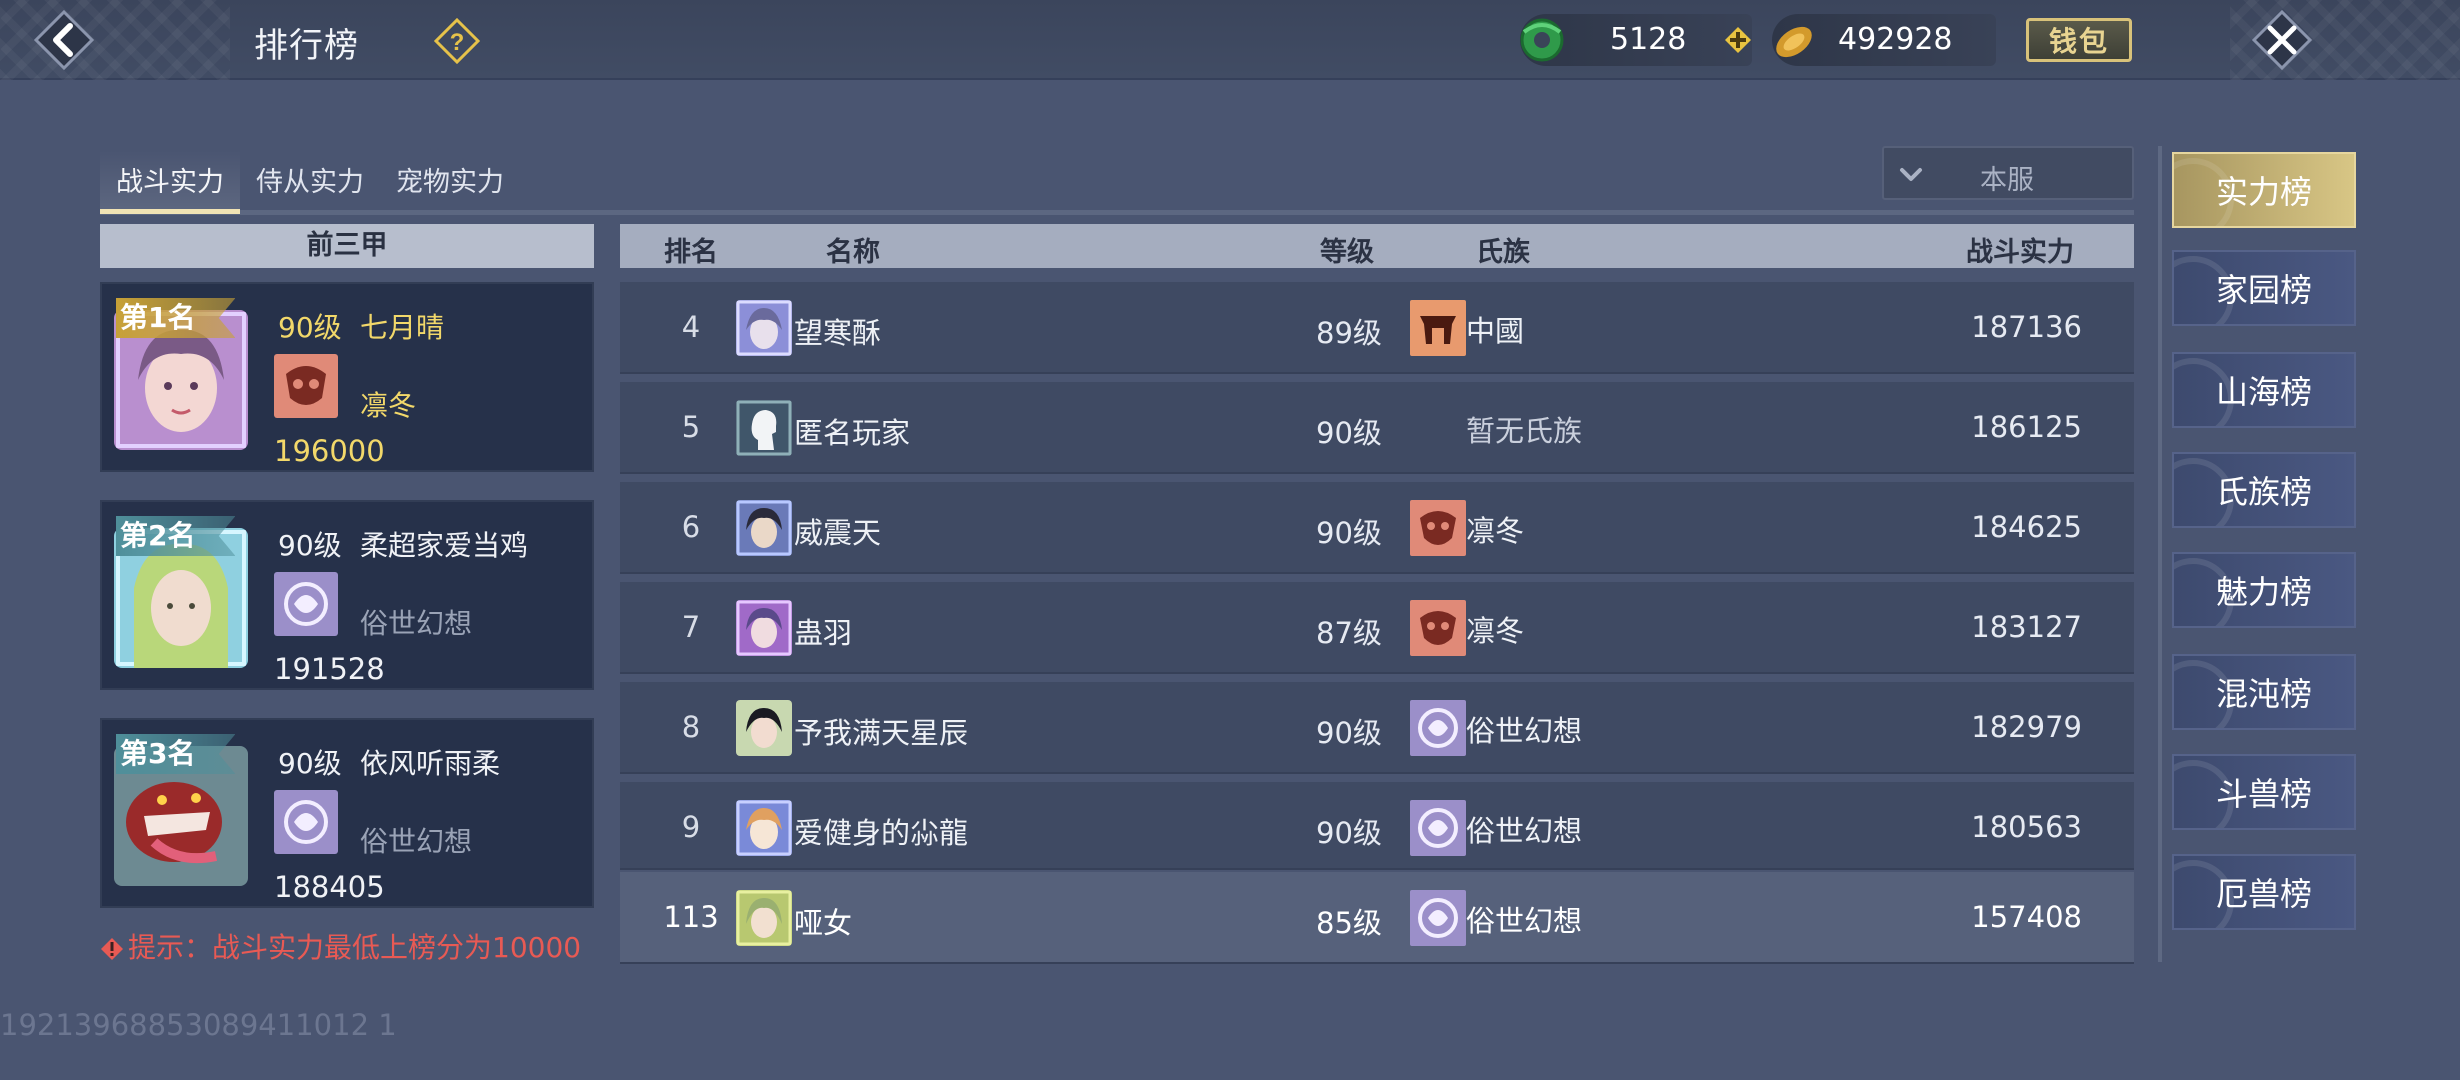 The height and width of the screenshot is (1080, 2460). I want to click on table-row: 7 蛊羽 87级 凛冬 183127, so click(1377, 628).